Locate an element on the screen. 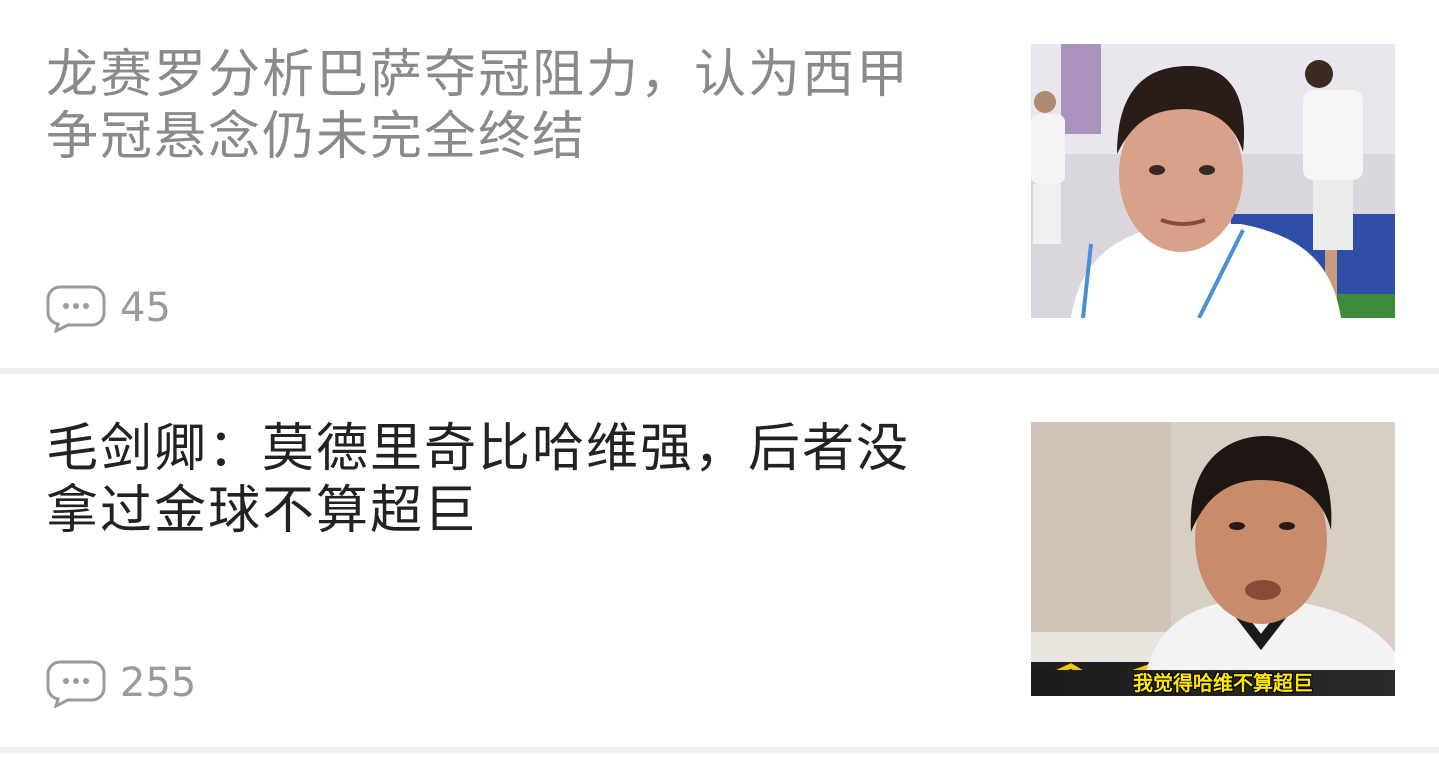 Image resolution: width=1439 pixels, height=783 pixels. news-title: 毛剑卿：莫德里奇比哈维强，后者没拿过金球不算超巨 is located at coordinates (501, 480).